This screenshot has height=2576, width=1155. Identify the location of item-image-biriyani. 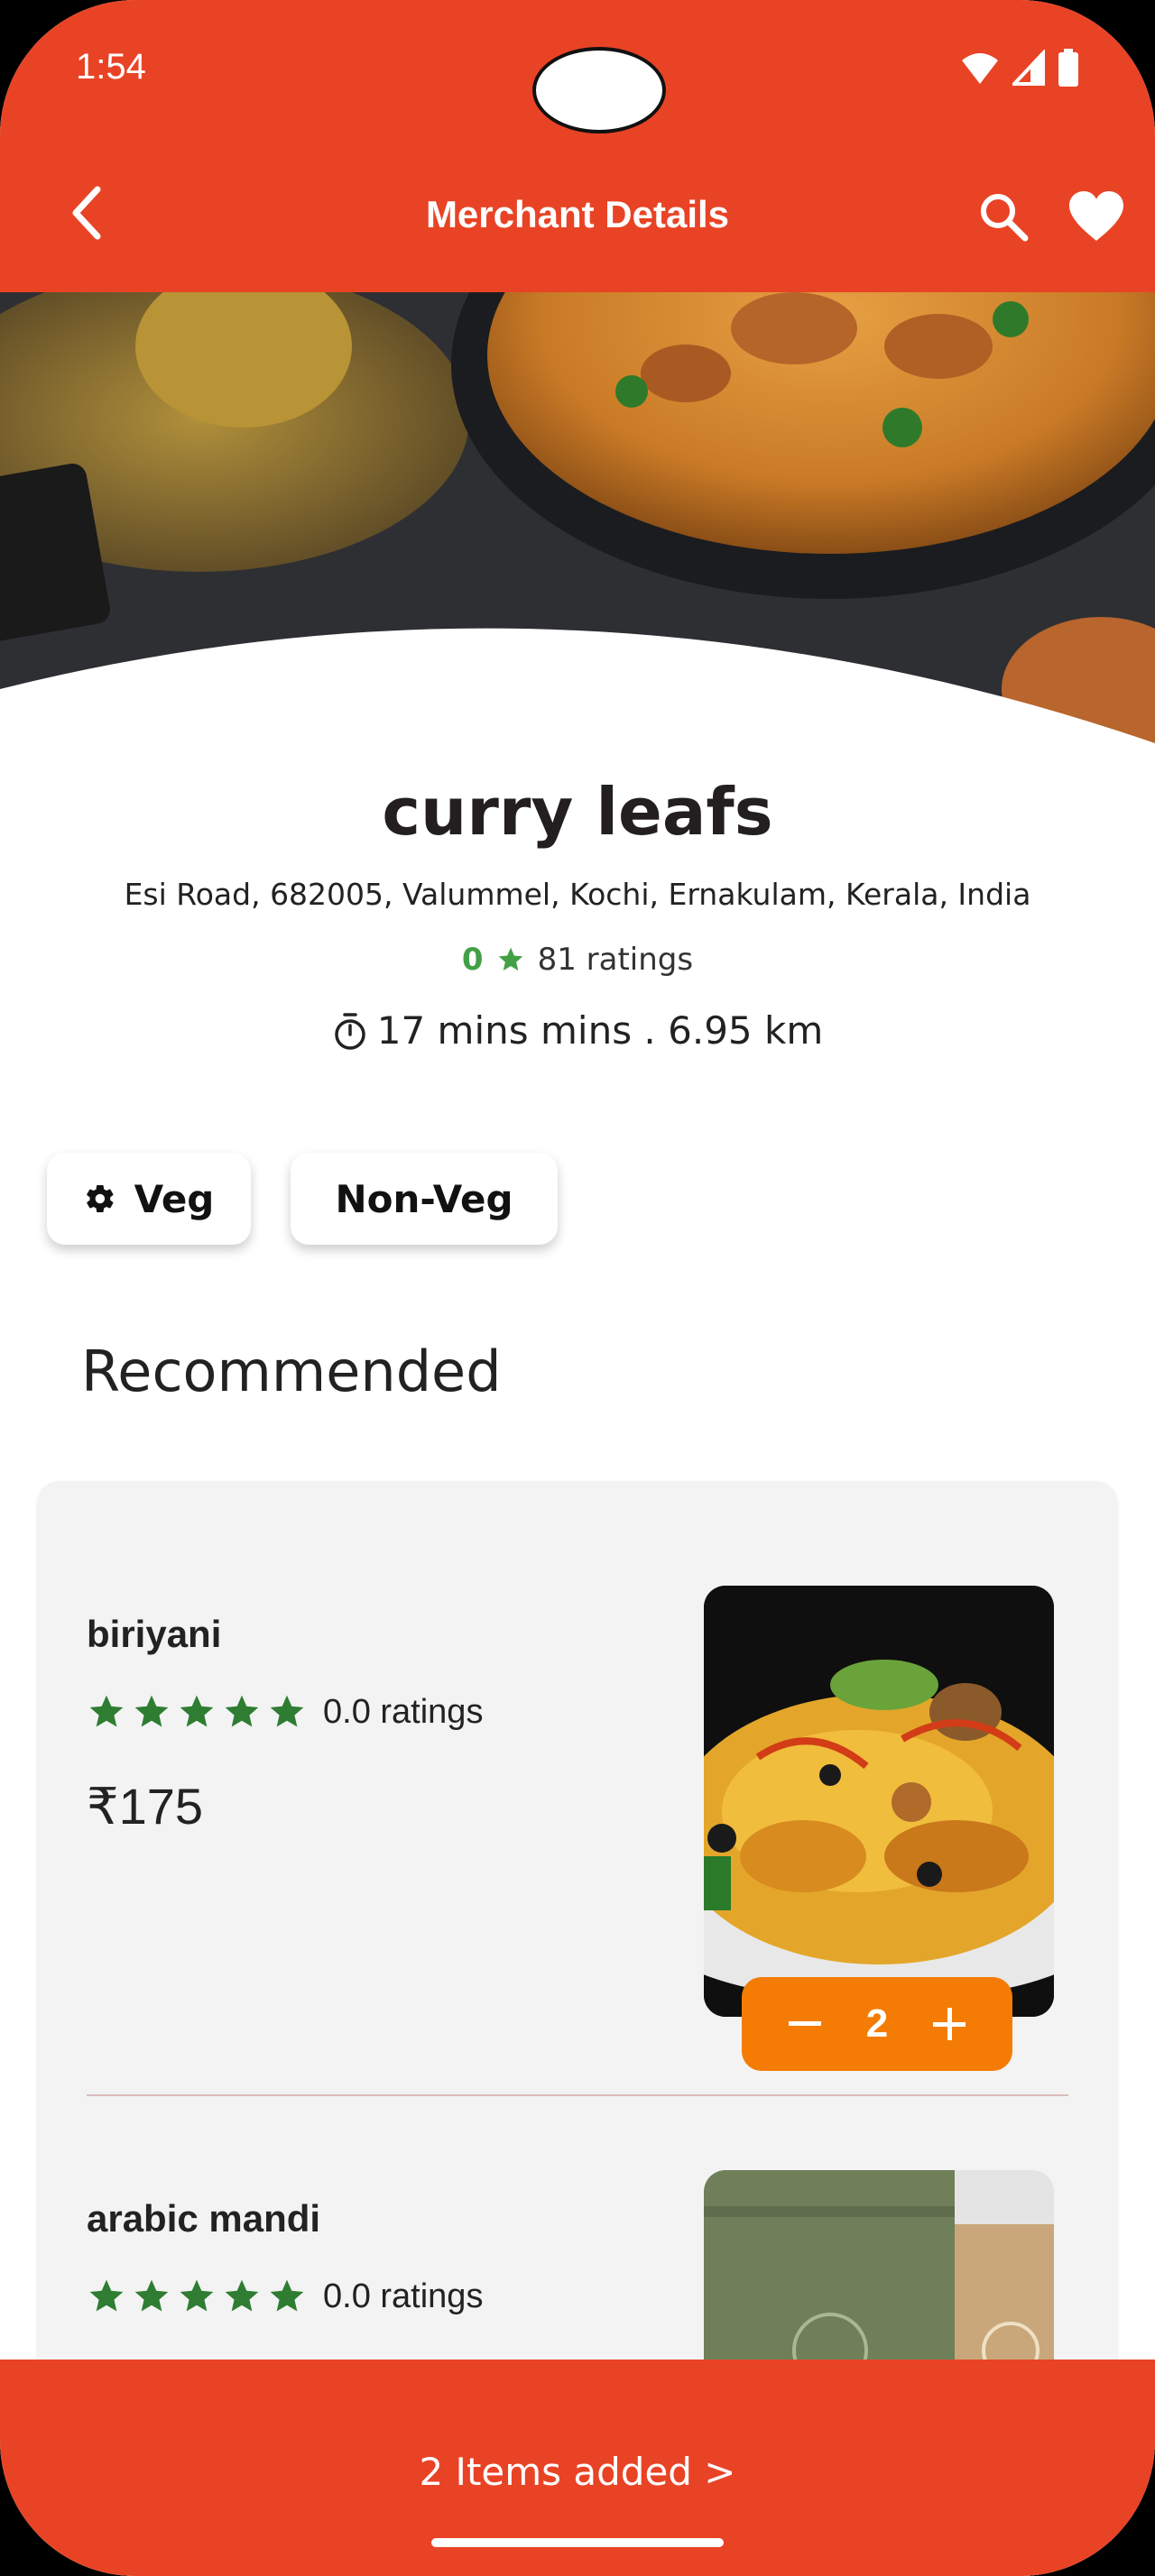
(879, 1802).